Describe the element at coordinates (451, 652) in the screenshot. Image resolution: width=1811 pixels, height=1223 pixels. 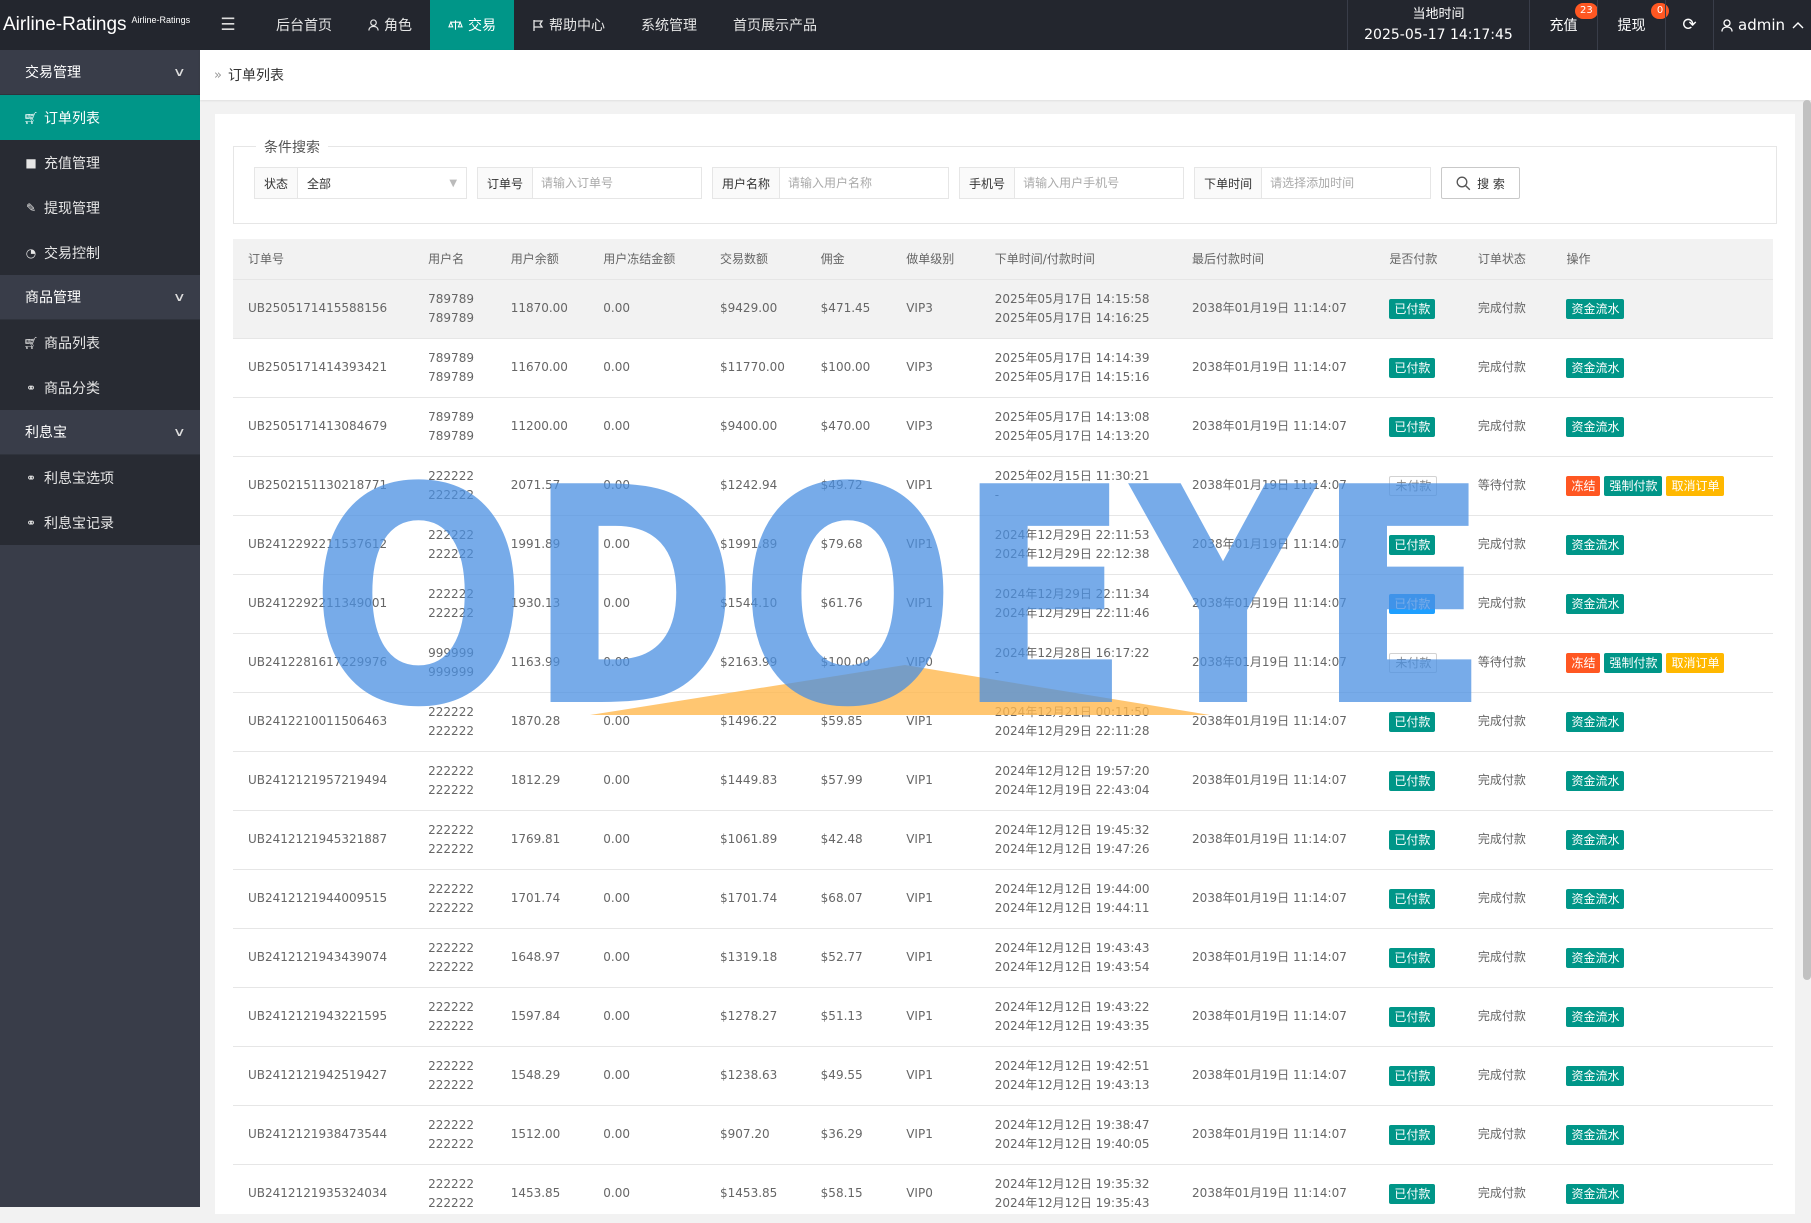
I see `username-line: 999999` at that location.